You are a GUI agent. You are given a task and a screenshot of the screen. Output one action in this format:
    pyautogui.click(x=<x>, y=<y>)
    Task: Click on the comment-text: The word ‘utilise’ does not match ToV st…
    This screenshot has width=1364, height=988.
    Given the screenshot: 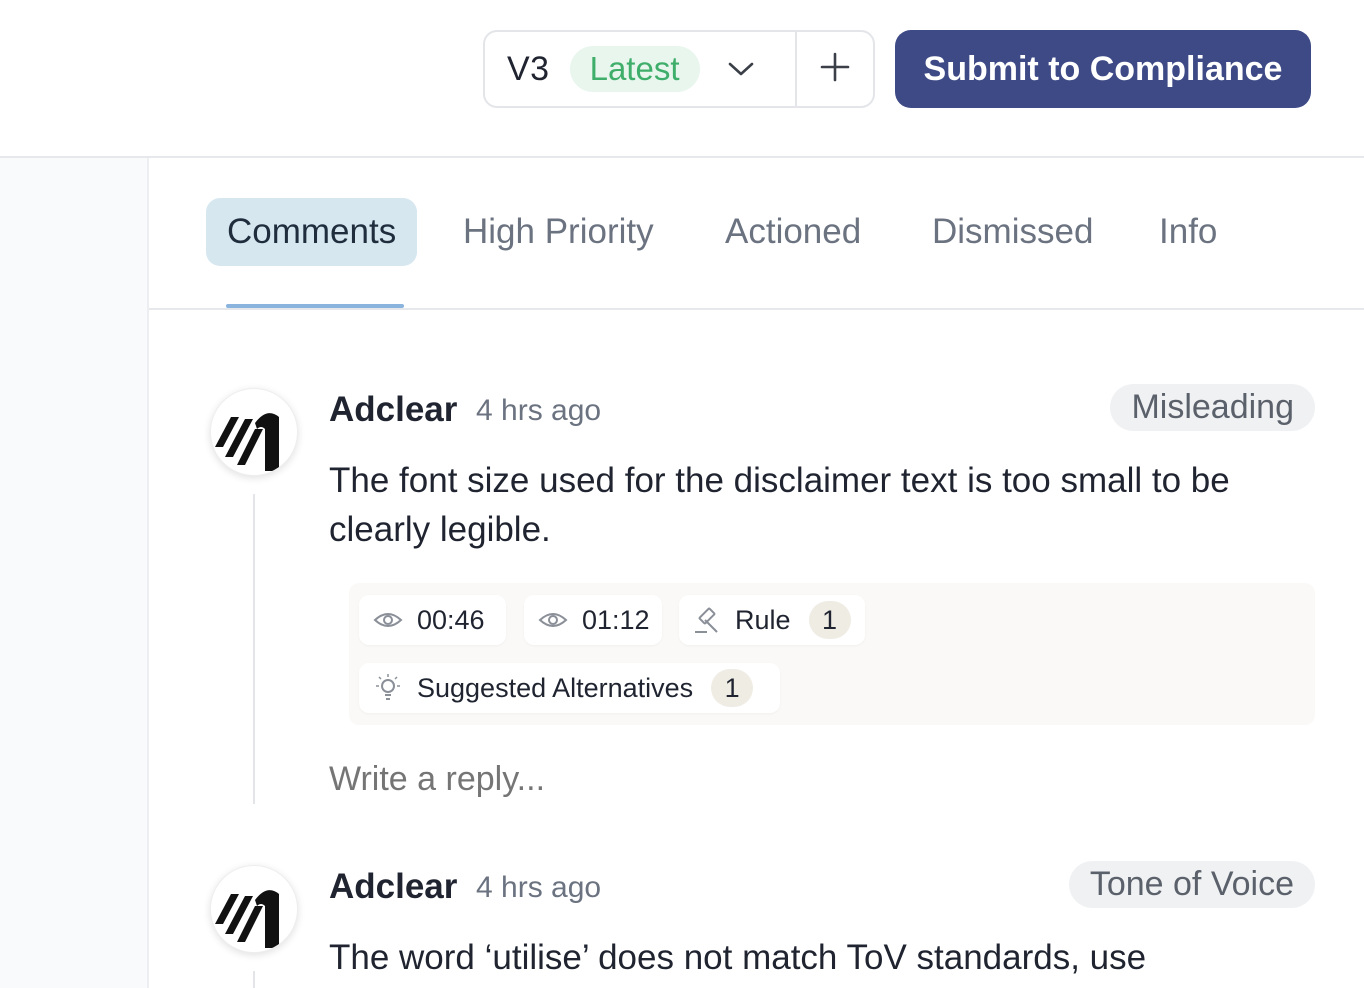 What is the action you would take?
    pyautogui.click(x=738, y=957)
    